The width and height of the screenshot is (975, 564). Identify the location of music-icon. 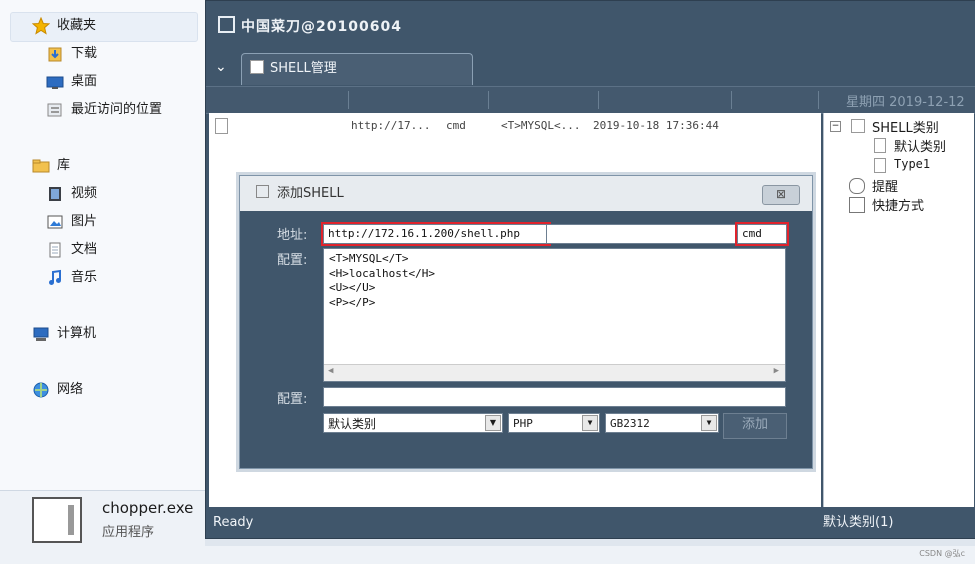
(55, 278).